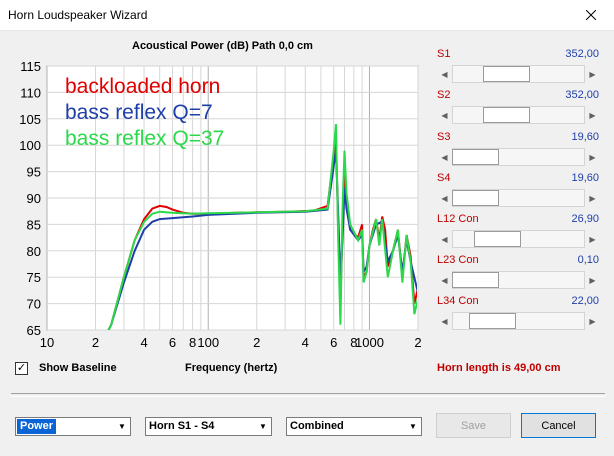 The width and height of the screenshot is (614, 456). Describe the element at coordinates (34, 251) in the screenshot. I see `y-tick-label: 80` at that location.